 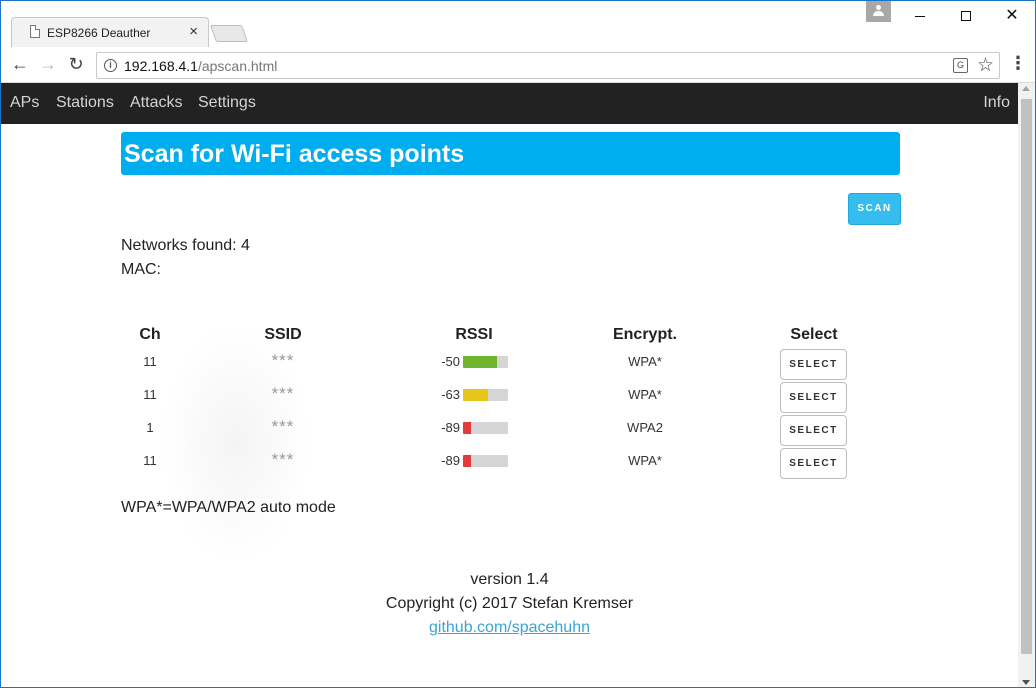 What do you see at coordinates (966, 16) in the screenshot?
I see `maximize-icon` at bounding box center [966, 16].